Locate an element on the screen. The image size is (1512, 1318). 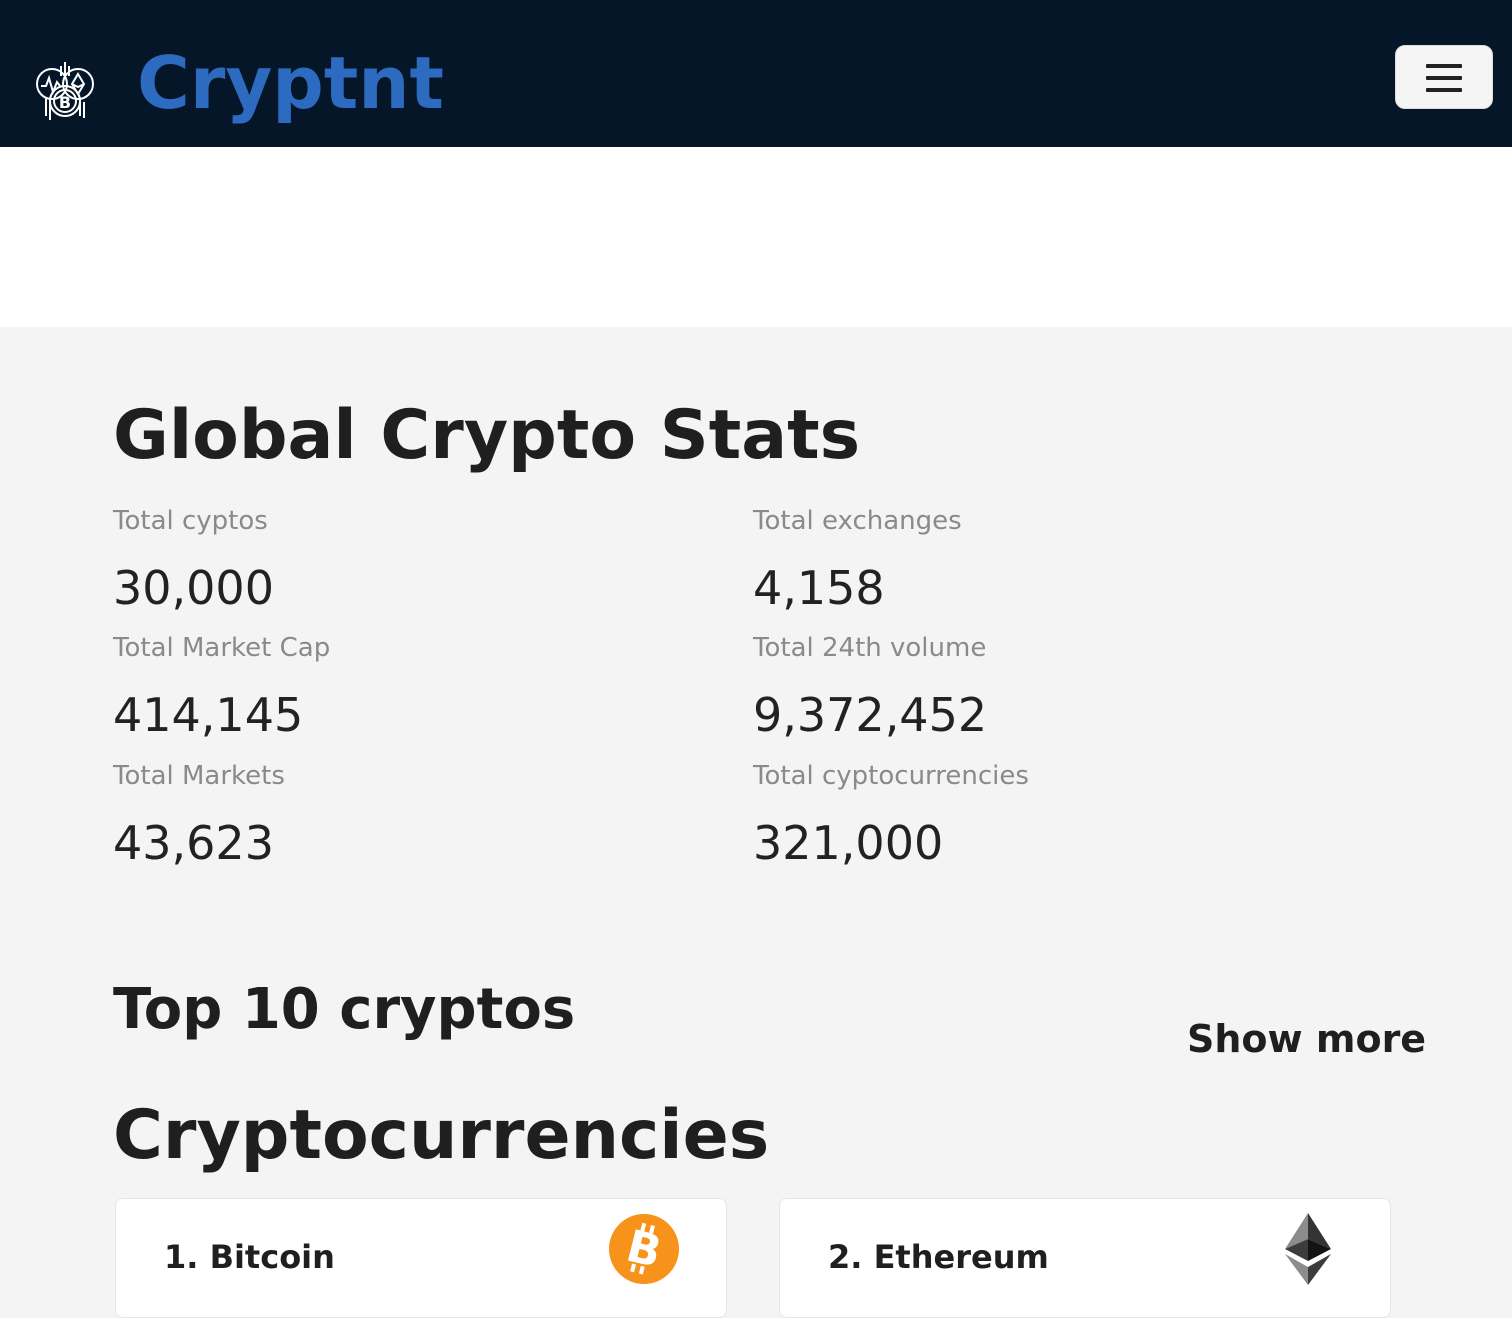
brand-title: Cryptnt is located at coordinates (290, 83).